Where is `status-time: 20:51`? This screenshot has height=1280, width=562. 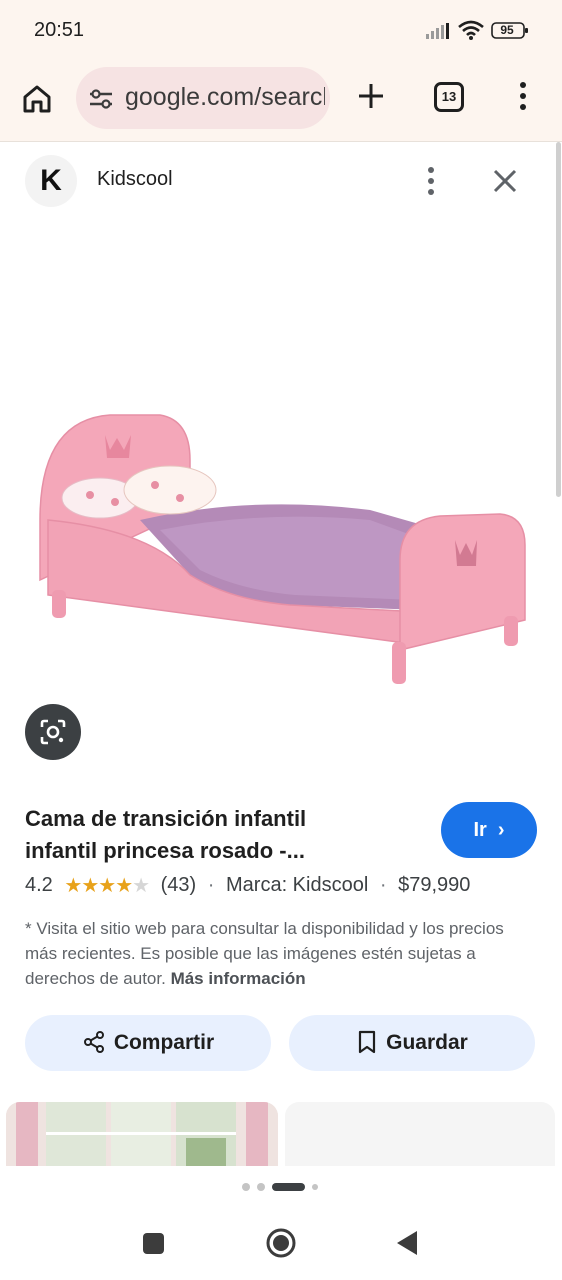 status-time: 20:51 is located at coordinates (59, 30).